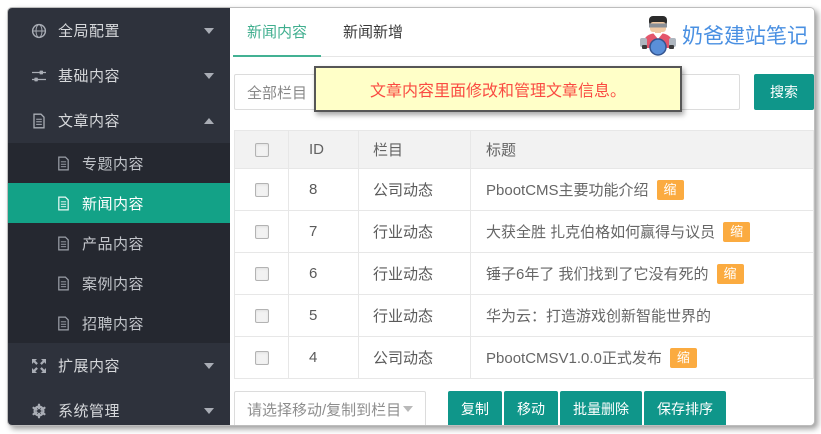 Image resolution: width=821 pixels, height=434 pixels. What do you see at coordinates (277, 93) in the screenshot?
I see `category-select-value: 全部栏目` at bounding box center [277, 93].